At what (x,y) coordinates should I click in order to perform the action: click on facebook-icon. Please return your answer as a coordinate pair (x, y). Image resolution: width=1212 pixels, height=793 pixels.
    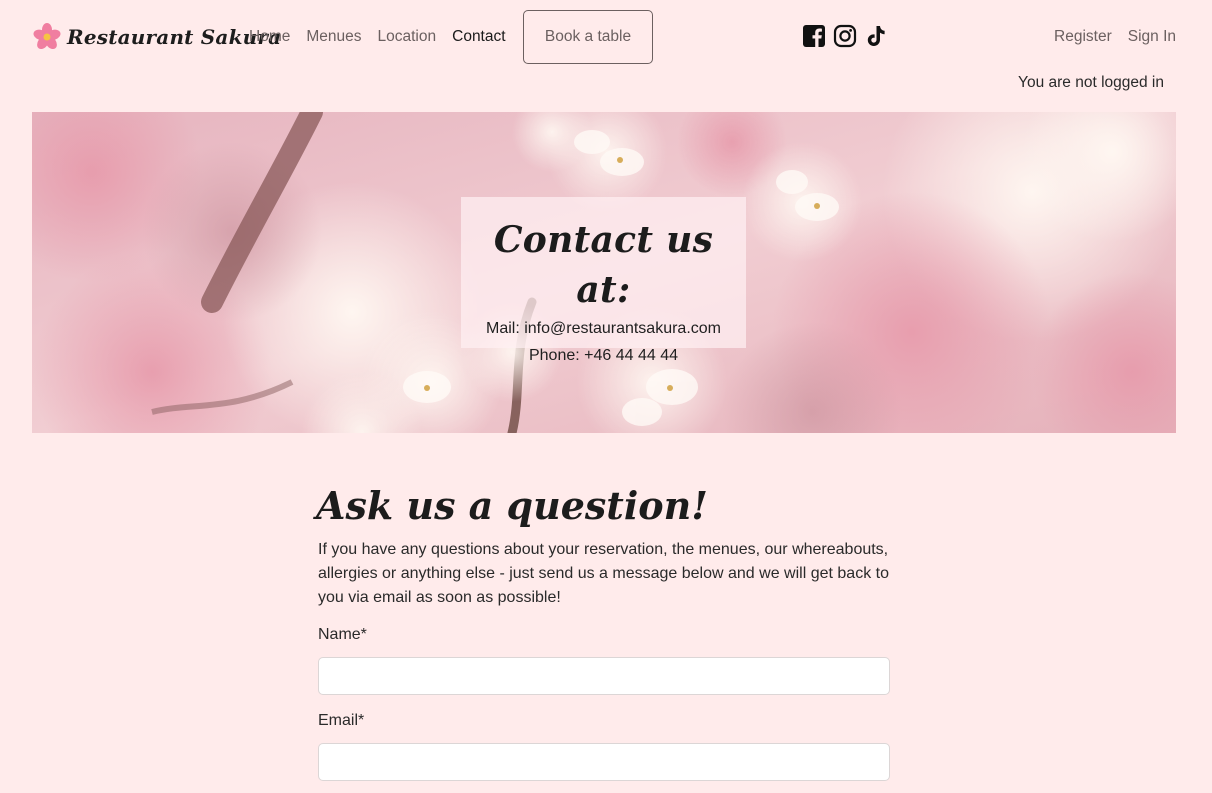
    Looking at the image, I should click on (814, 36).